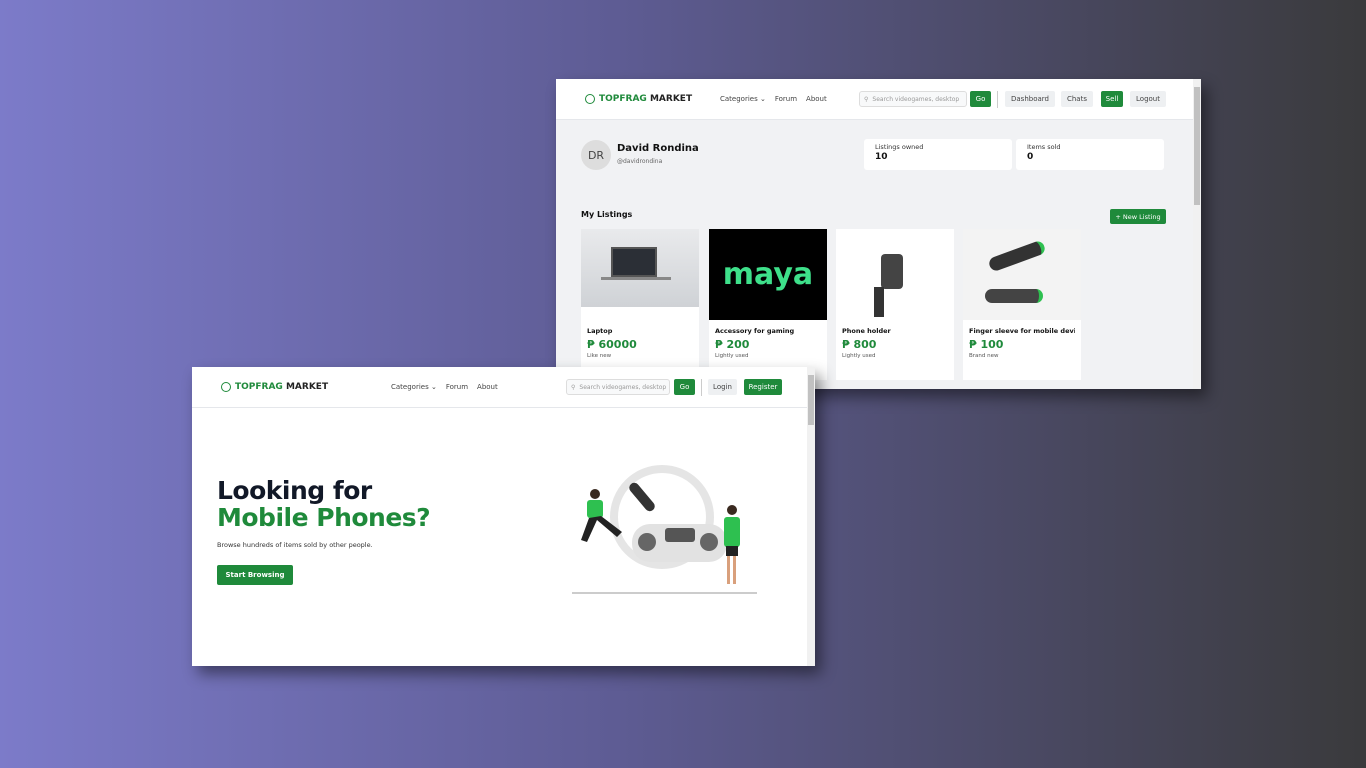 Image resolution: width=1366 pixels, height=768 pixels. I want to click on logout-button: Logout, so click(1148, 99).